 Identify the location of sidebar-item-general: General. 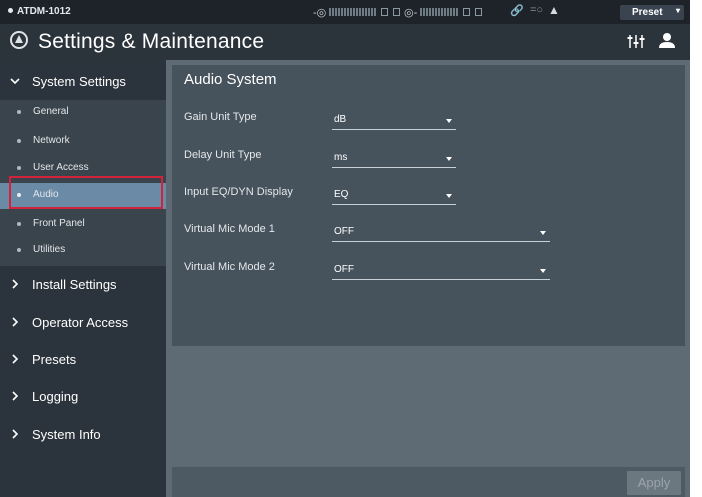
(83, 113).